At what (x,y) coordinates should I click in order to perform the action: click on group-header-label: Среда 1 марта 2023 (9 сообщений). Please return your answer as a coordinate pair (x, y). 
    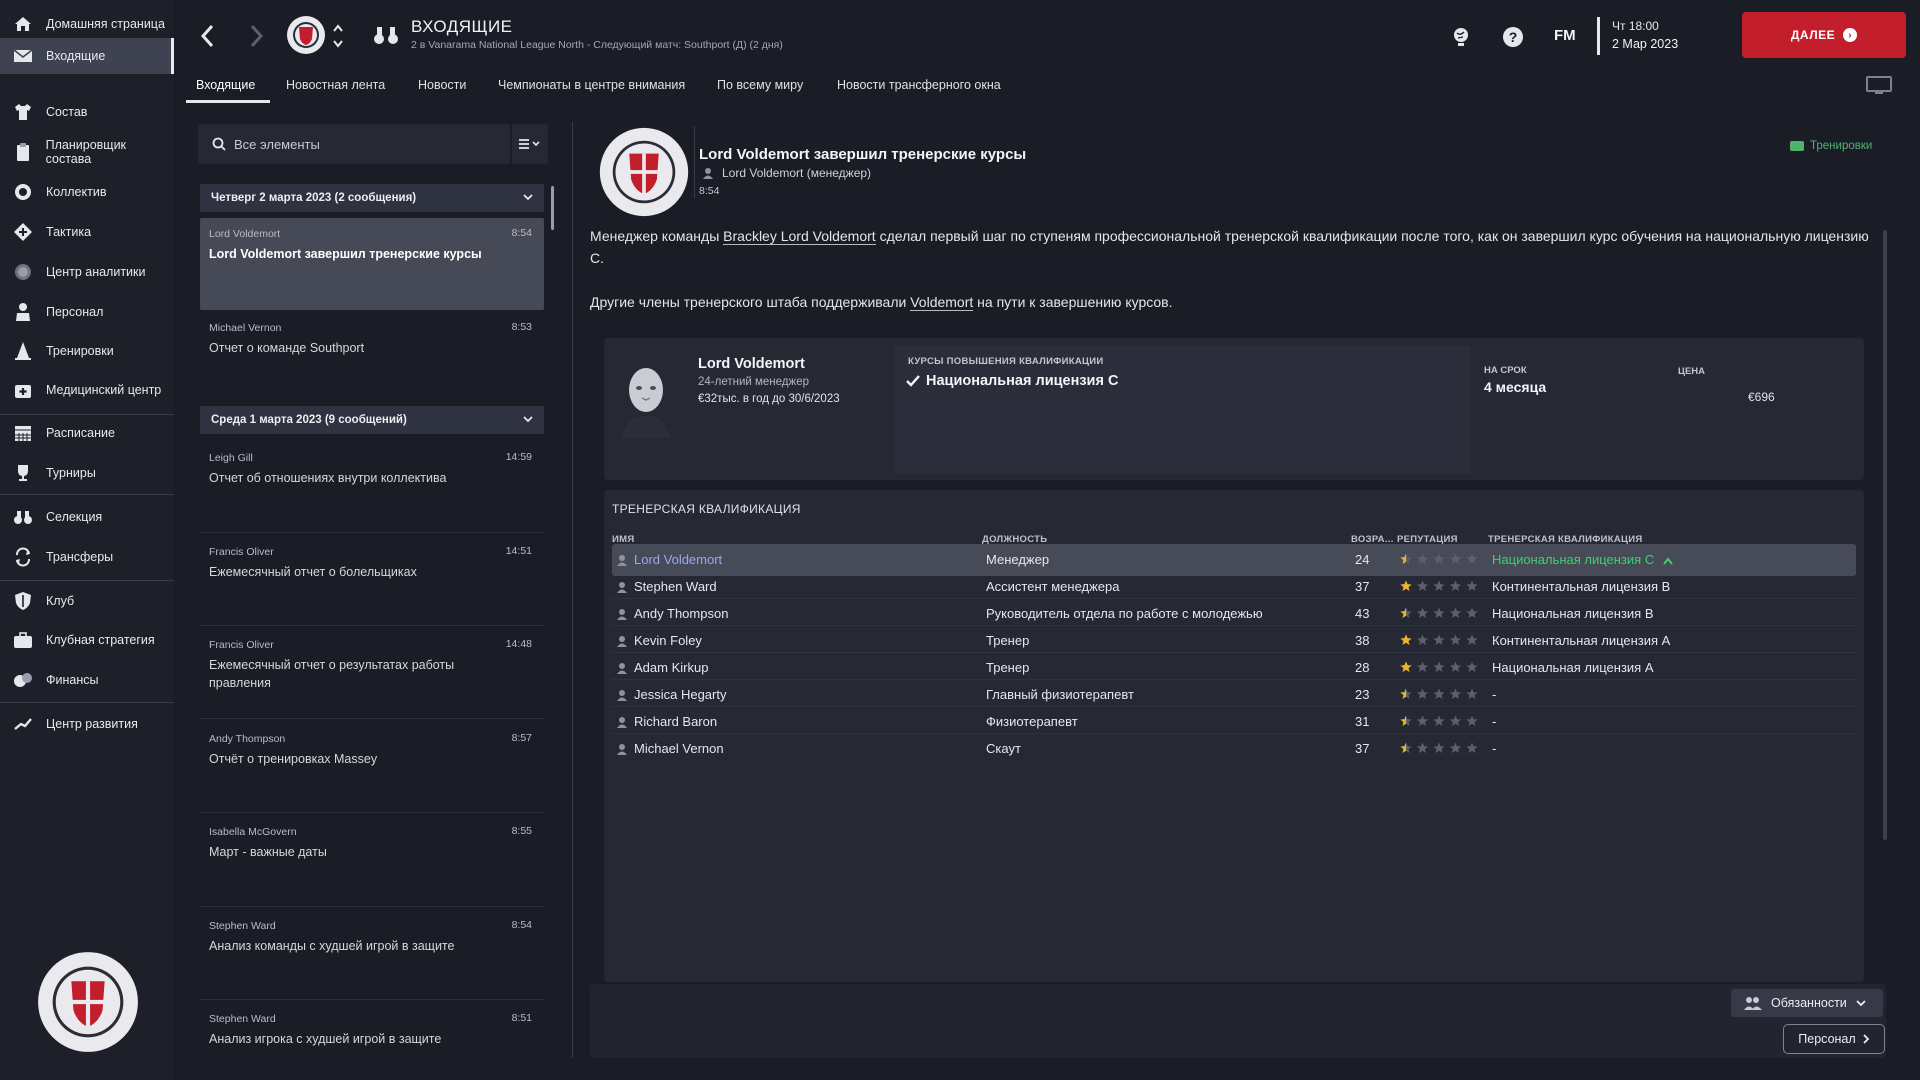
    Looking at the image, I should click on (309, 420).